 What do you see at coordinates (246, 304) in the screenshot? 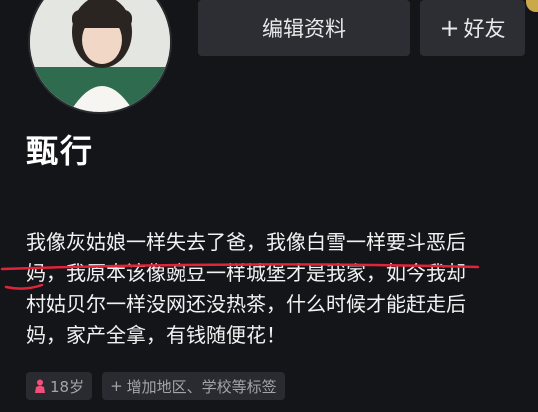
I see `bio-line: 村姑贝尔一样没网还没热茶，什么时候才能赶走后` at bounding box center [246, 304].